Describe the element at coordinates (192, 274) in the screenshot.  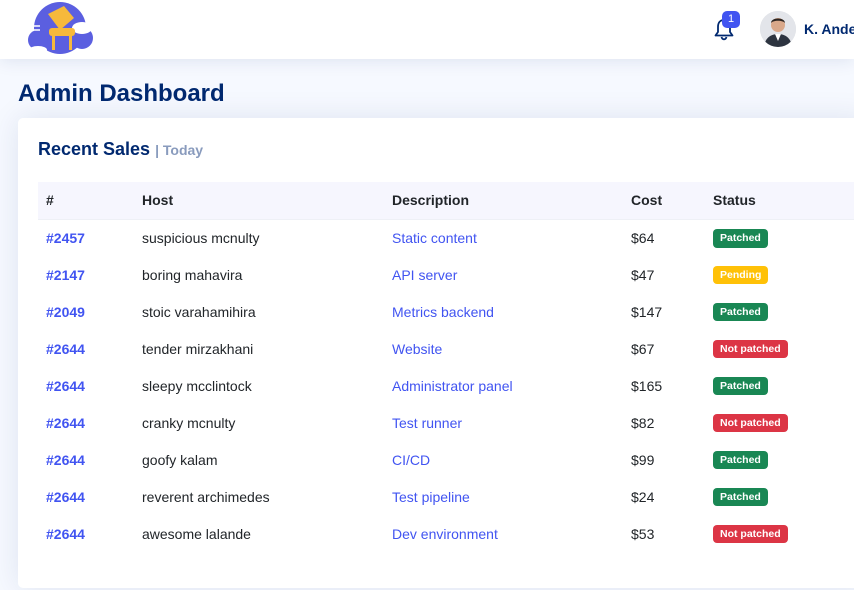
I see `host-cell: boring mahavira` at that location.